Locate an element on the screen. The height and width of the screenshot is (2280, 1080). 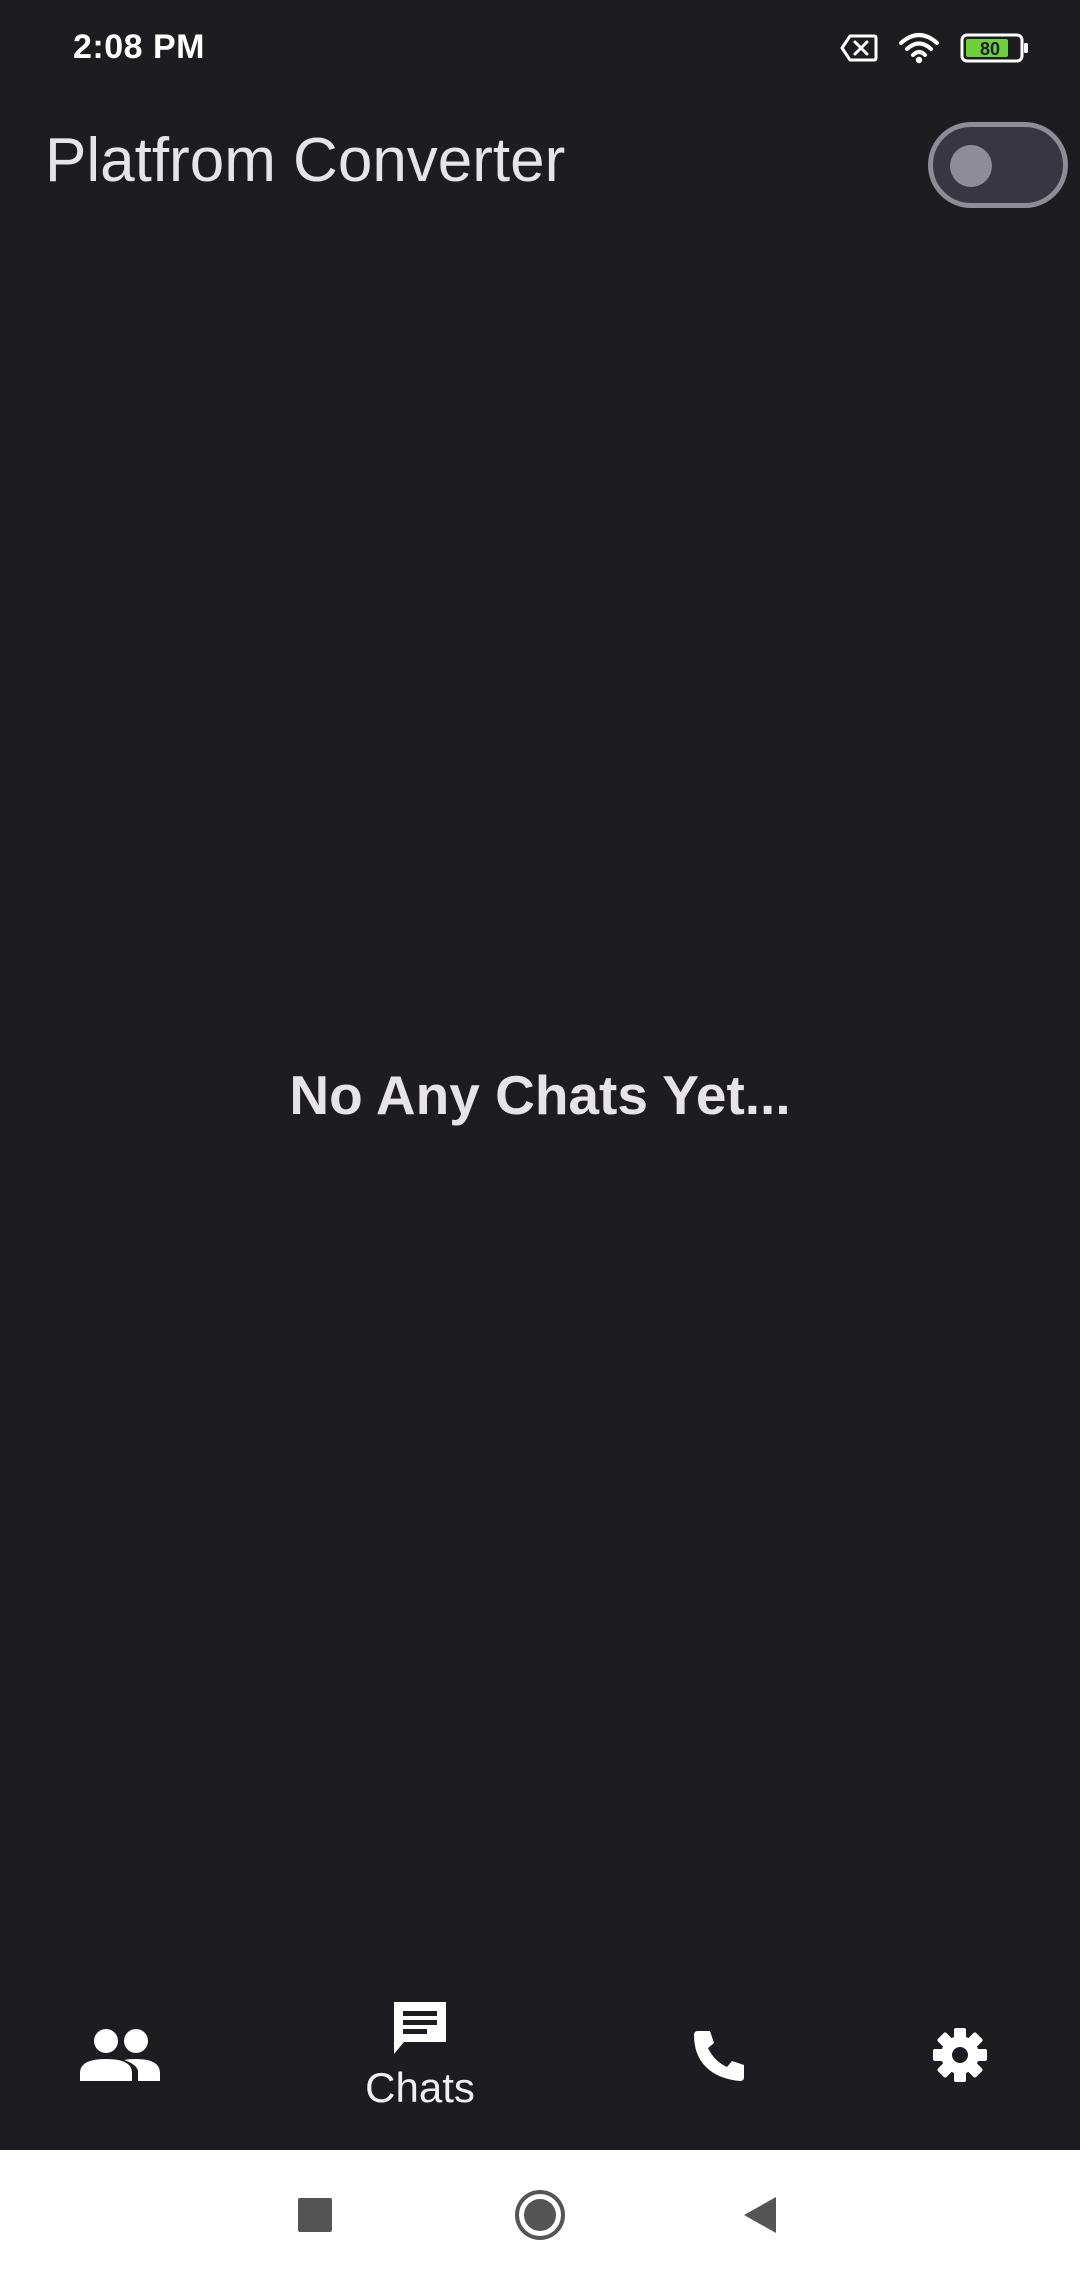
toggle-thumb is located at coordinates (971, 166).